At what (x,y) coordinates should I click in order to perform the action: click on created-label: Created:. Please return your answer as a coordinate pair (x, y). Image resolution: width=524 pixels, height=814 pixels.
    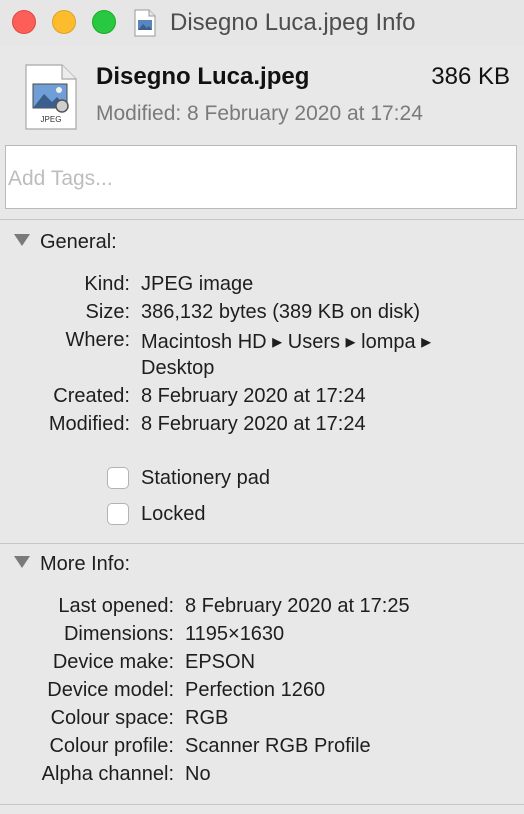
    Looking at the image, I should click on (91, 396).